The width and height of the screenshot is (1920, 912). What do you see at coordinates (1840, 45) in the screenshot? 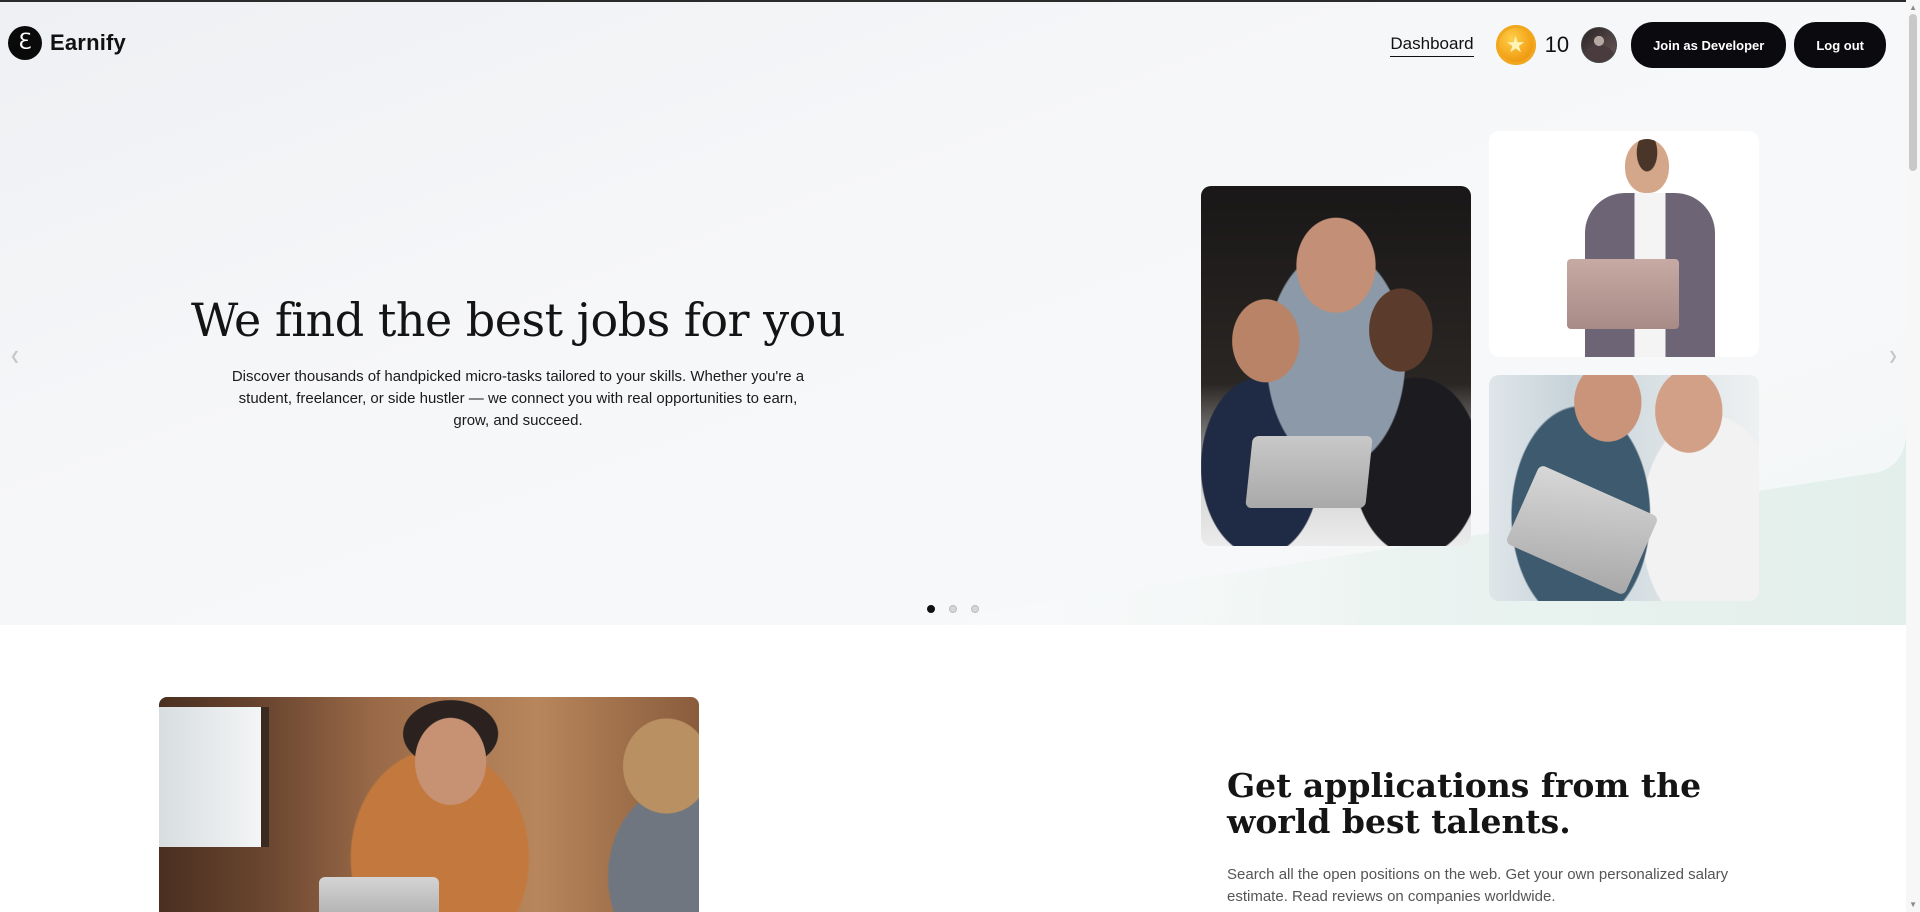
I see `logout-button: Log out` at bounding box center [1840, 45].